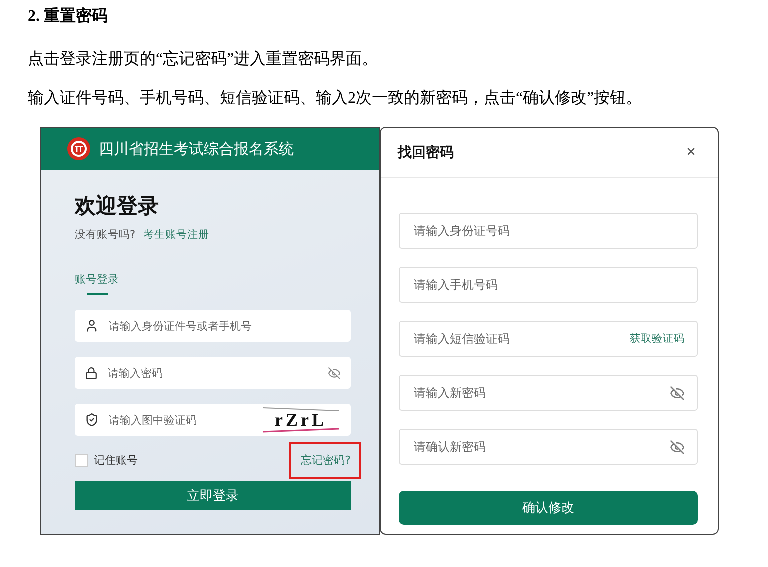 This screenshot has width=768, height=567. I want to click on forgot-password-link: 忘记密码?, so click(326, 460).